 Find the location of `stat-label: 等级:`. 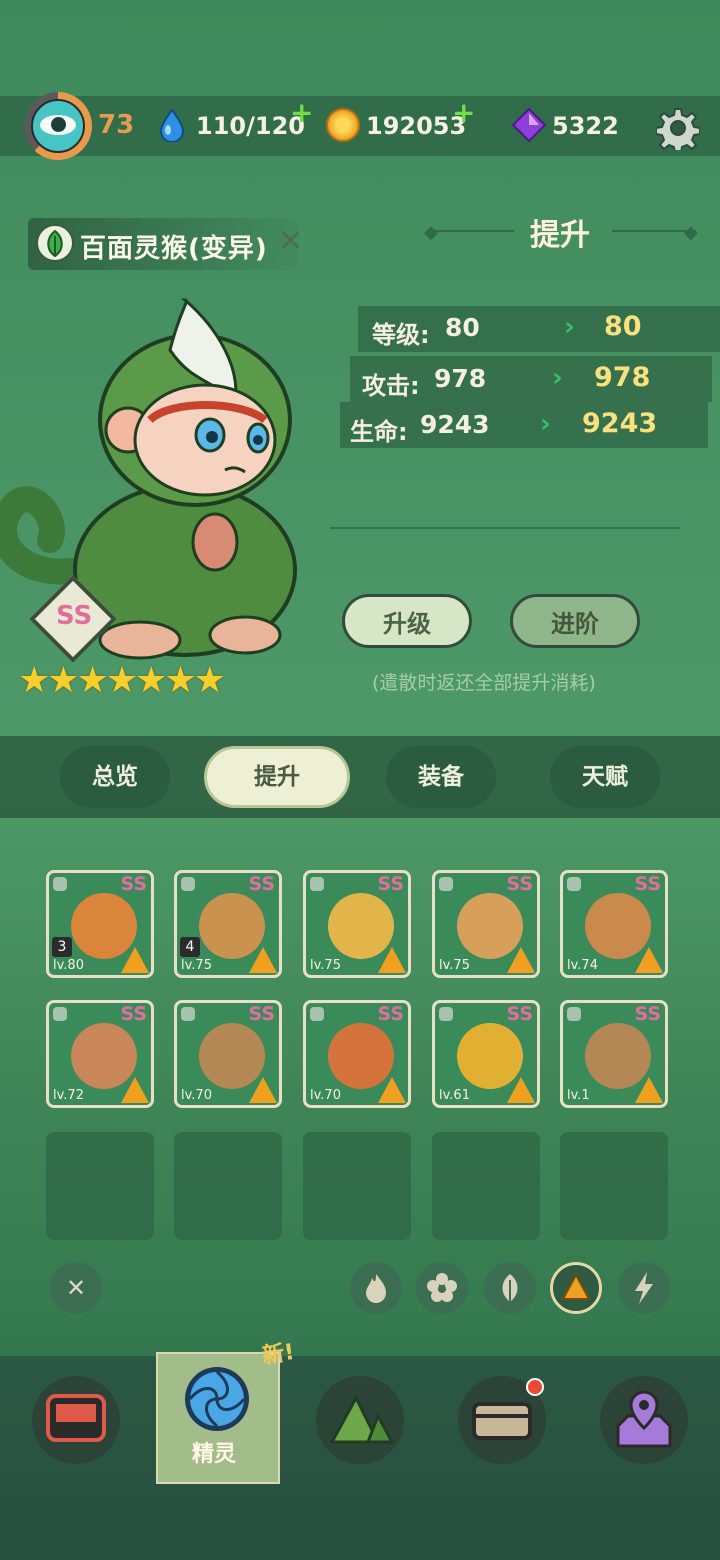

stat-label: 等级: is located at coordinates (401, 335).